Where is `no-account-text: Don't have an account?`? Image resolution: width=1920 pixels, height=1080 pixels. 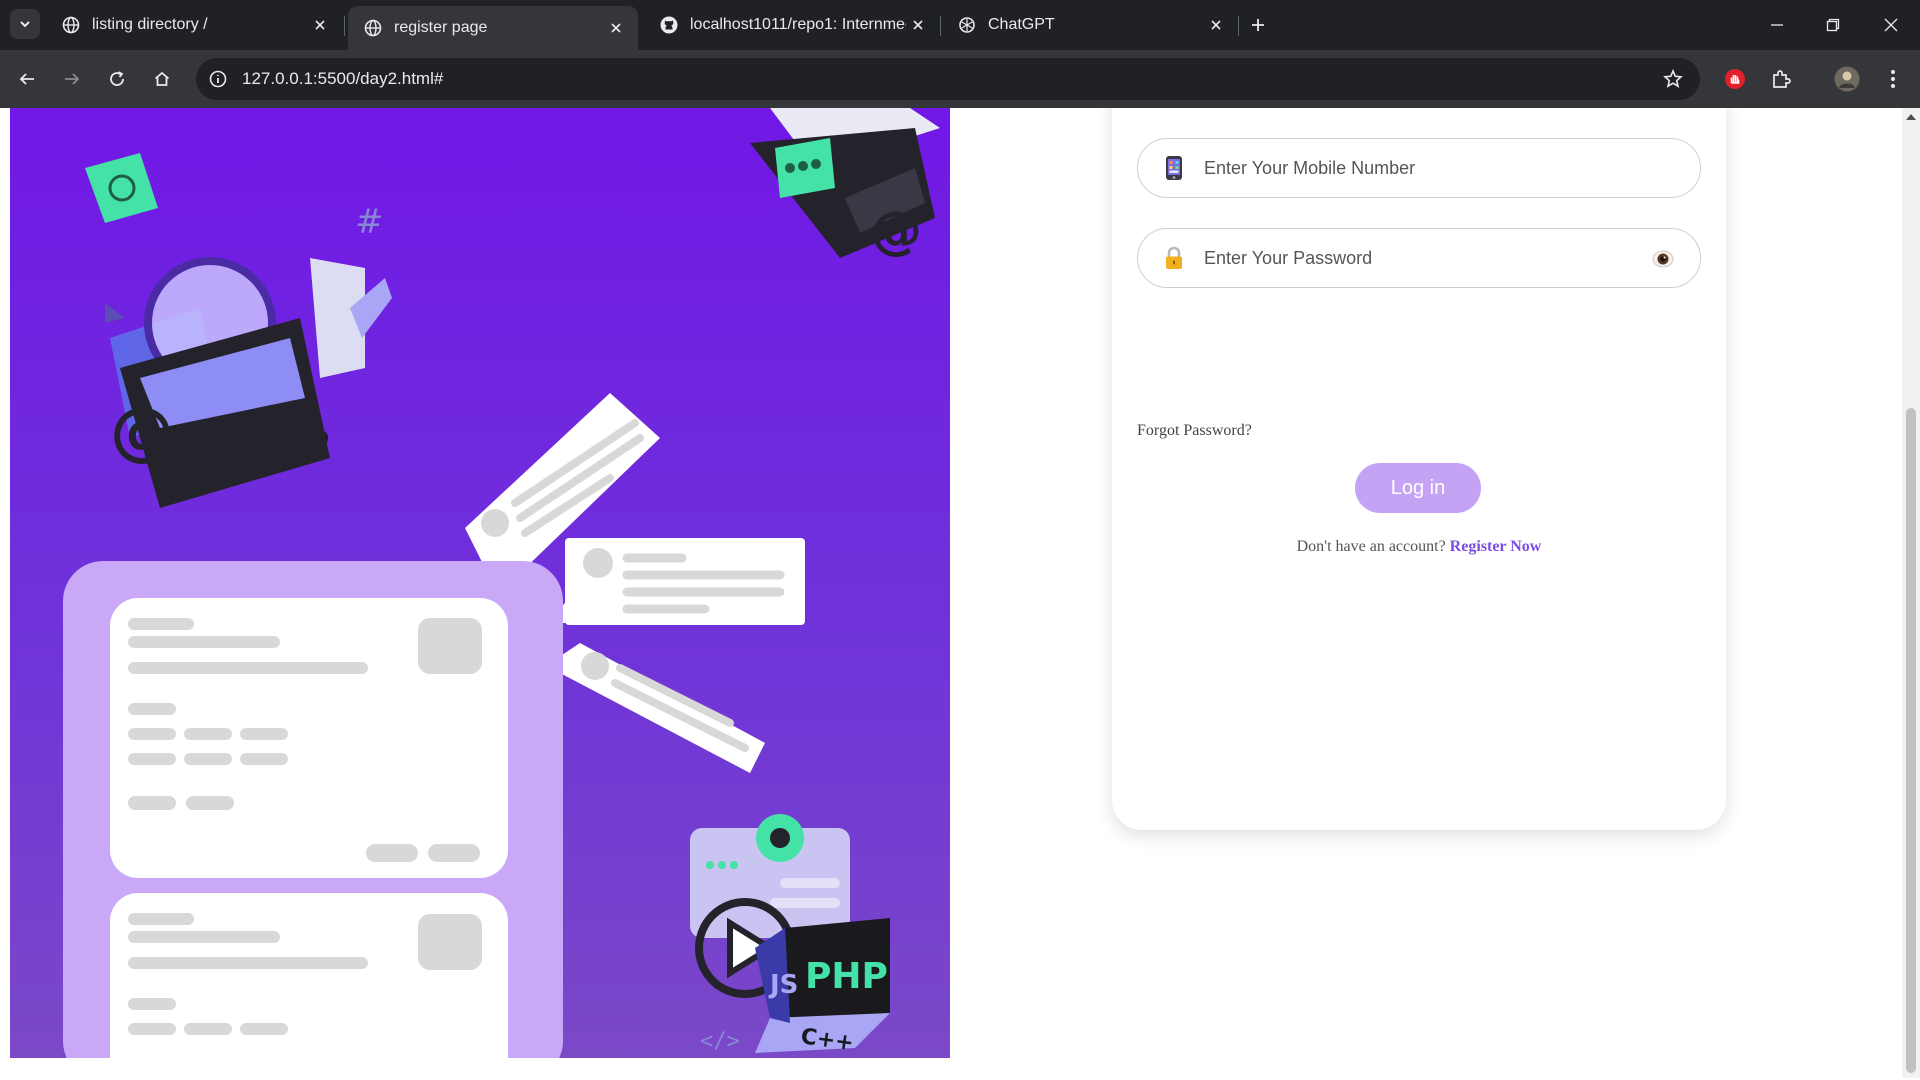 no-account-text: Don't have an account? is located at coordinates (1371, 546).